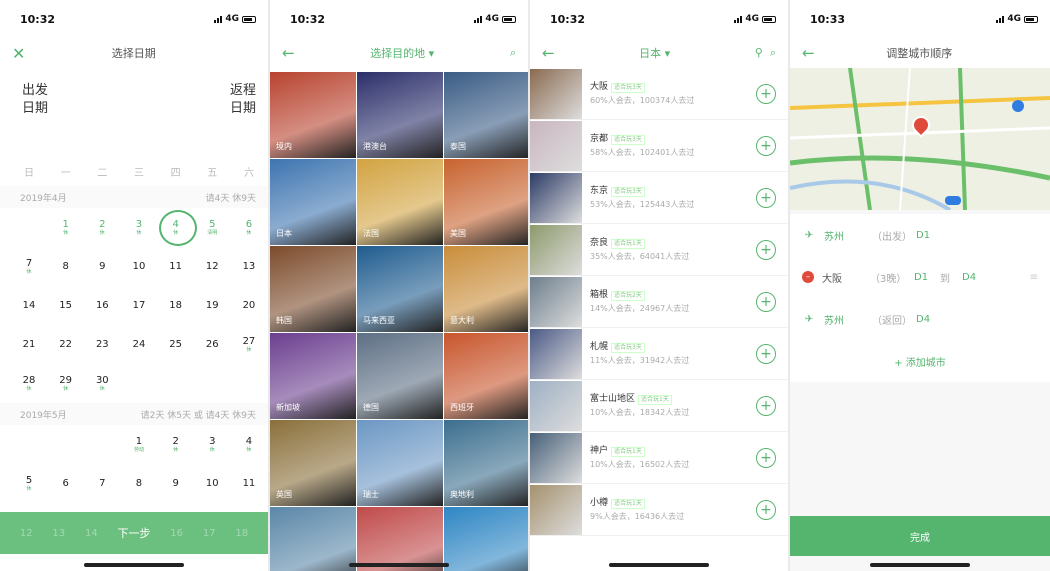 Image resolution: width=1050 pixels, height=571 pixels. I want to click on destination-tile: 意大利, so click(486, 289).